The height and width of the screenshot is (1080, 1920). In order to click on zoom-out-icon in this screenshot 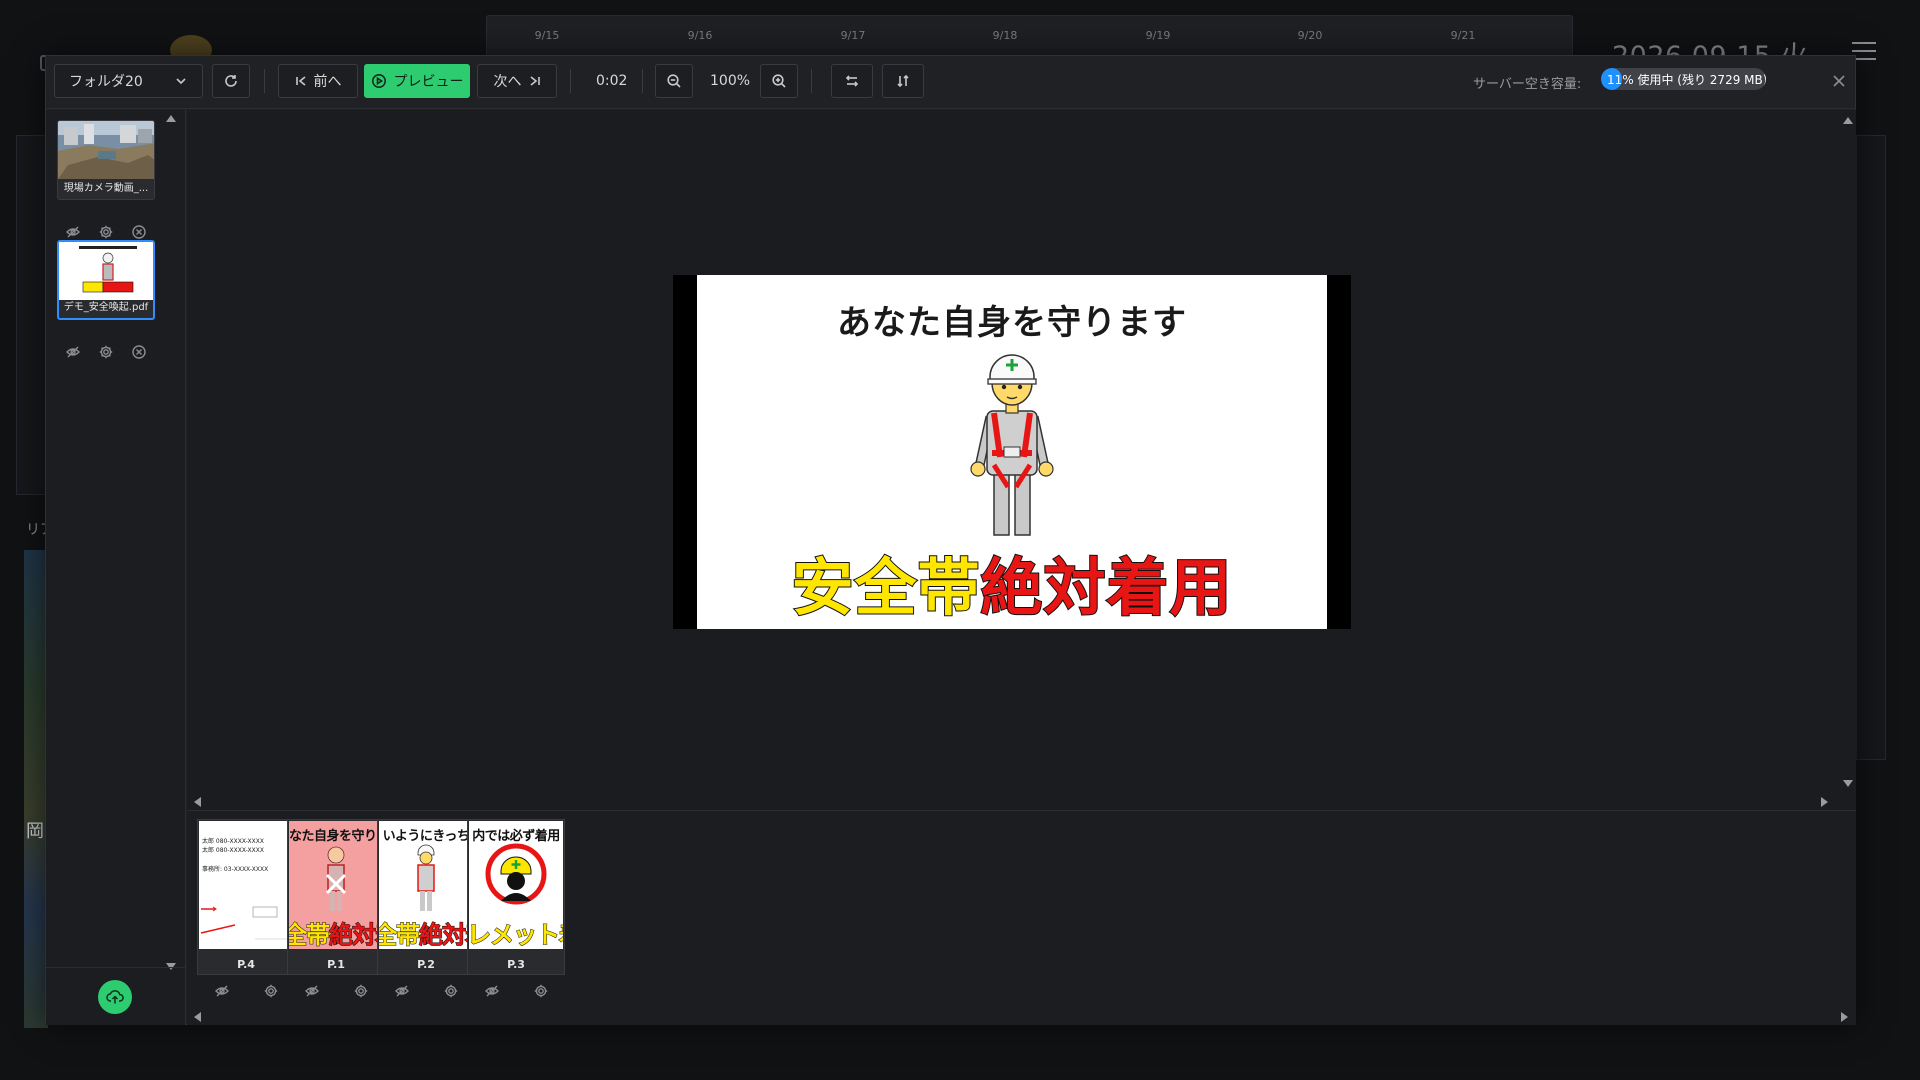, I will do `click(674, 81)`.